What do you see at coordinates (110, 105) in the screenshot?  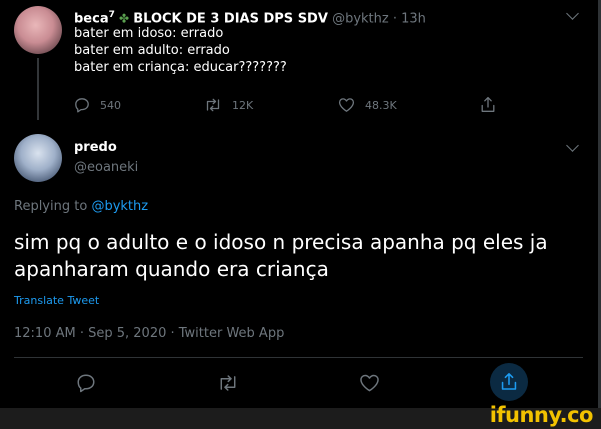 I see `reply-count: 540` at bounding box center [110, 105].